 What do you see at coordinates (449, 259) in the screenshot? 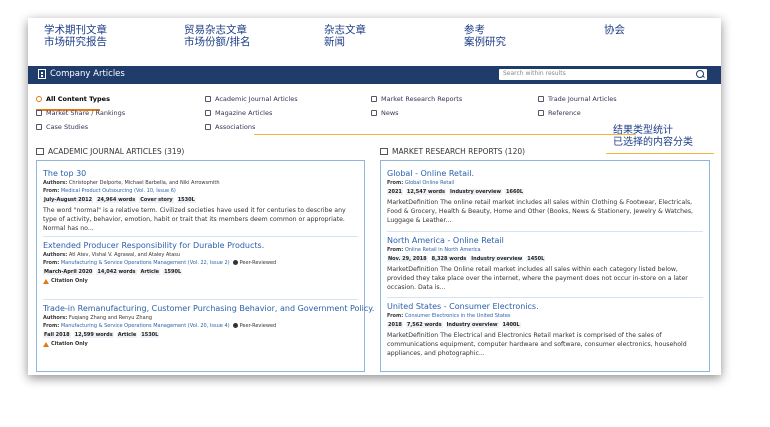
I see `badge-words: 8,328 words` at bounding box center [449, 259].